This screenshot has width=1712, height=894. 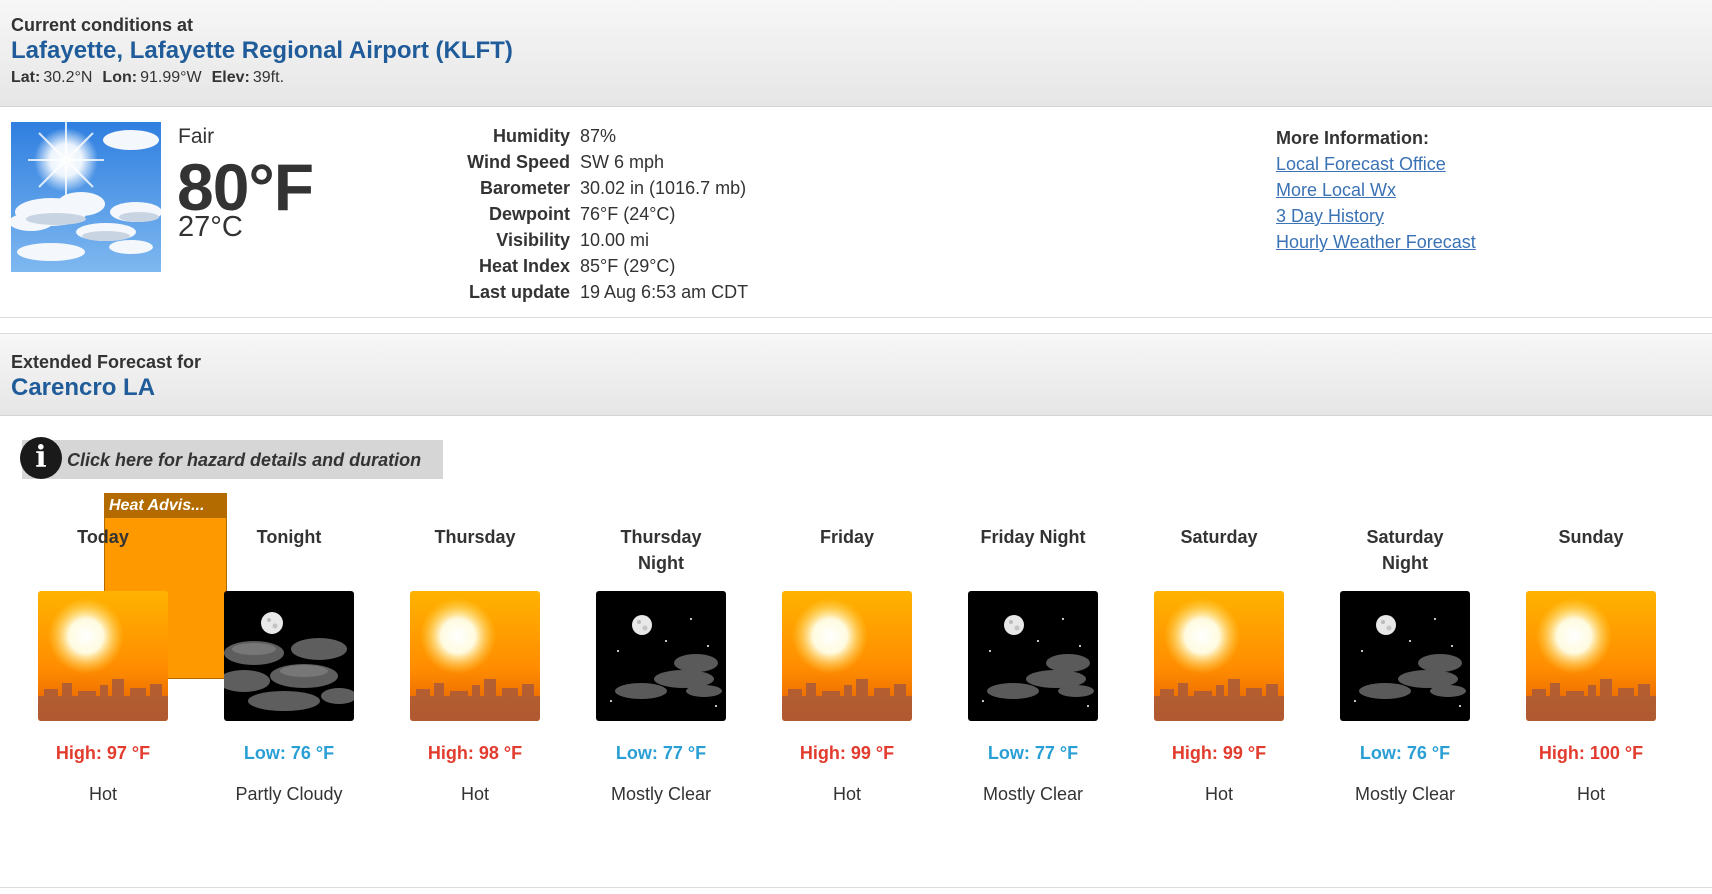 What do you see at coordinates (574, 162) in the screenshot?
I see `detail-row-wind-speed: Wind Speed SW 6 mph` at bounding box center [574, 162].